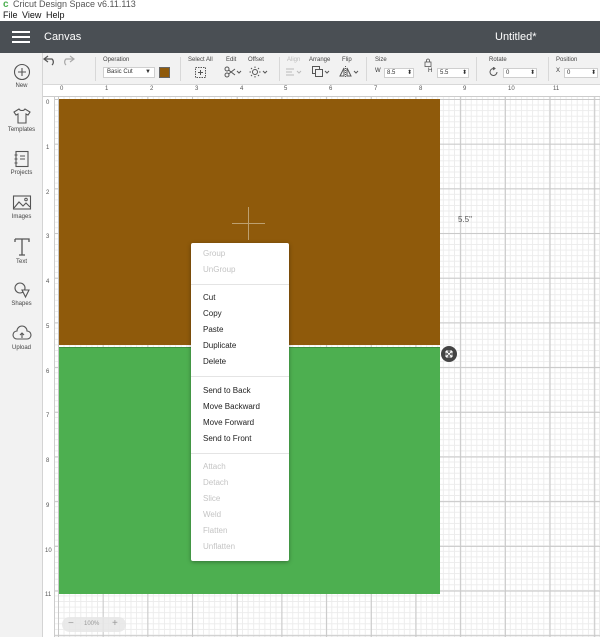 The height and width of the screenshot is (637, 600). What do you see at coordinates (21, 159) in the screenshot?
I see `notebook-icon` at bounding box center [21, 159].